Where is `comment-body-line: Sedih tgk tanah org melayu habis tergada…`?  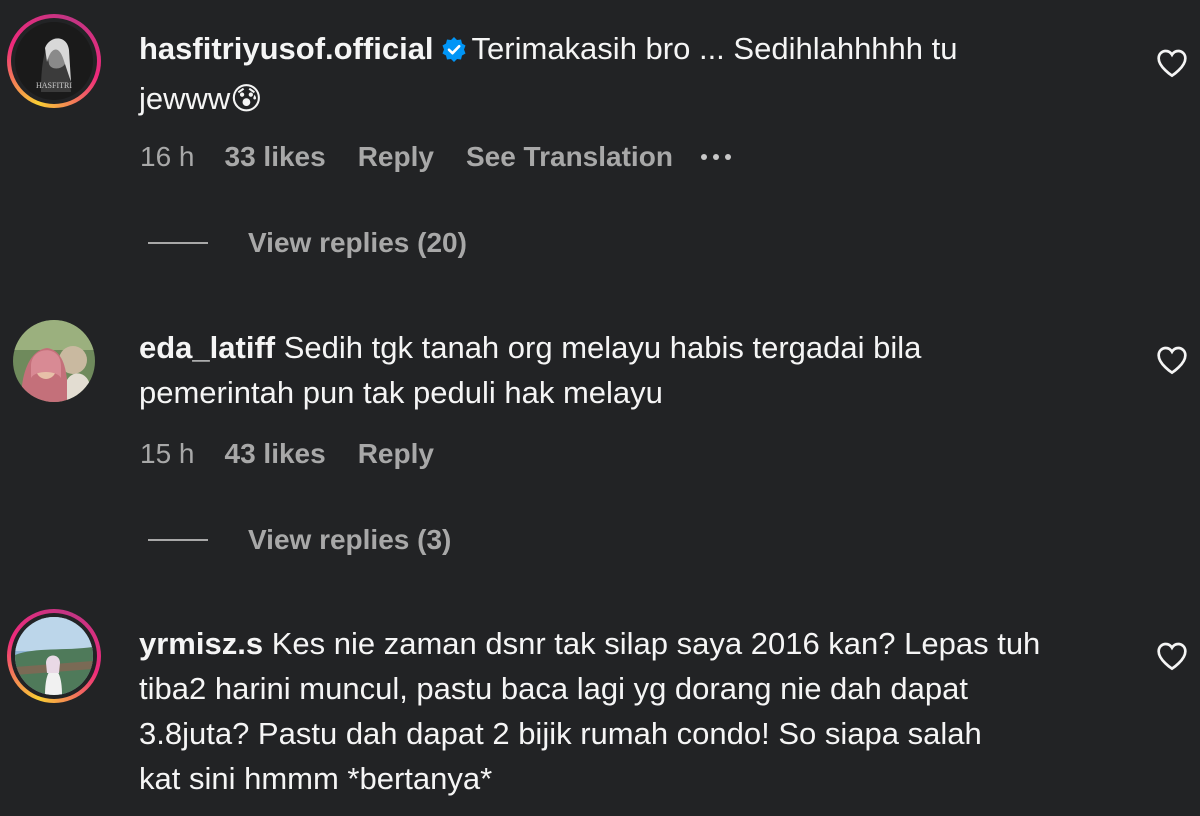
comment-body-line: Sedih tgk tanah org melayu habis tergada… is located at coordinates (602, 347).